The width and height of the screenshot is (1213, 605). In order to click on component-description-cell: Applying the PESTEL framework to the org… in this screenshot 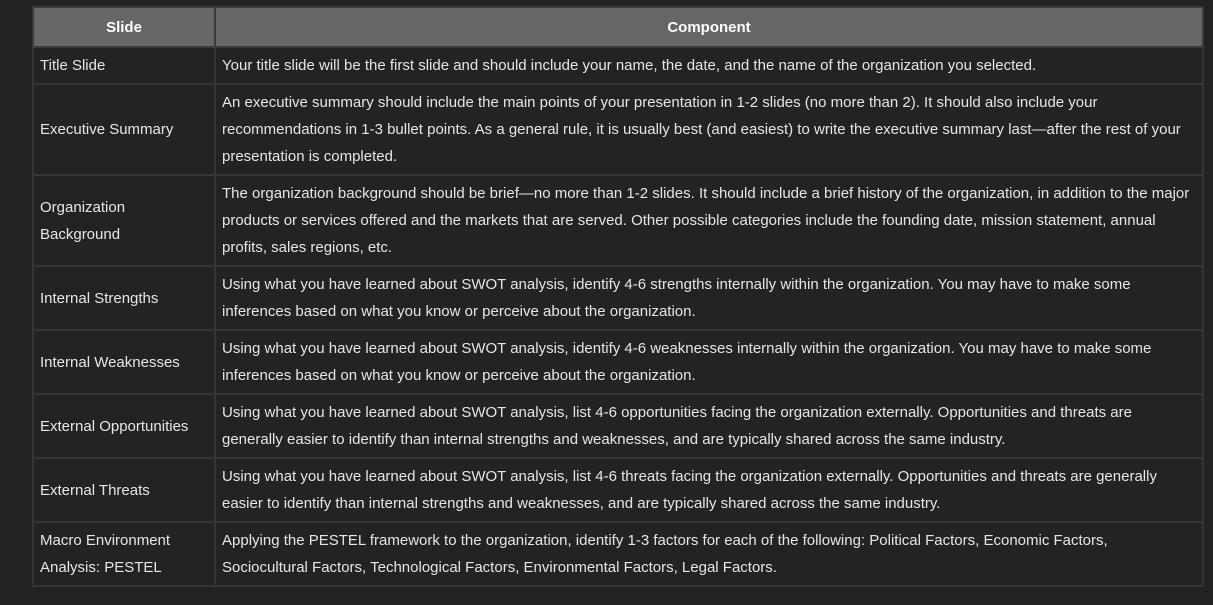, I will do `click(709, 554)`.